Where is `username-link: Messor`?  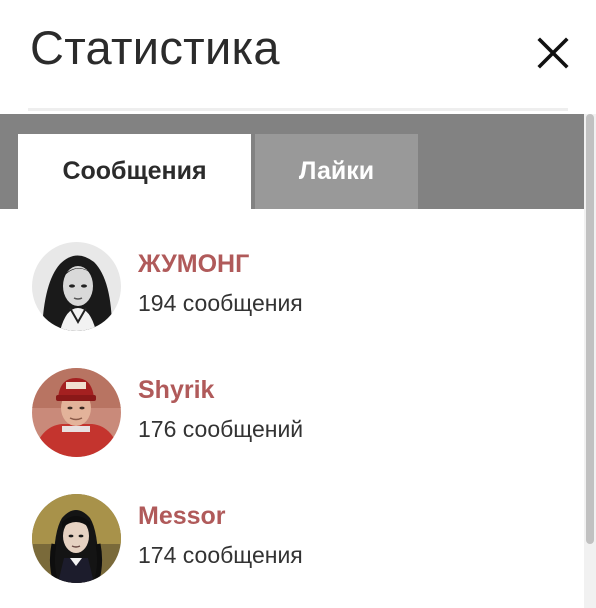
username-link: Messor is located at coordinates (182, 516).